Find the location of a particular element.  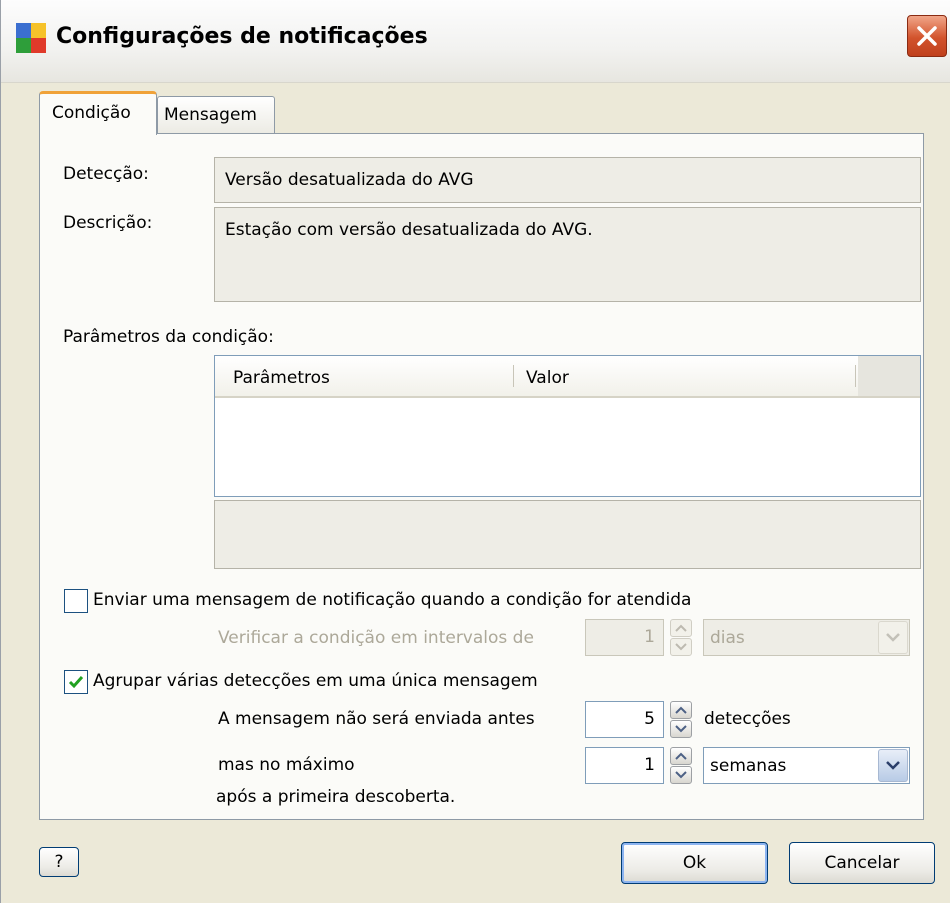

title-bar: Configurações de notificações is located at coordinates (475, 41).